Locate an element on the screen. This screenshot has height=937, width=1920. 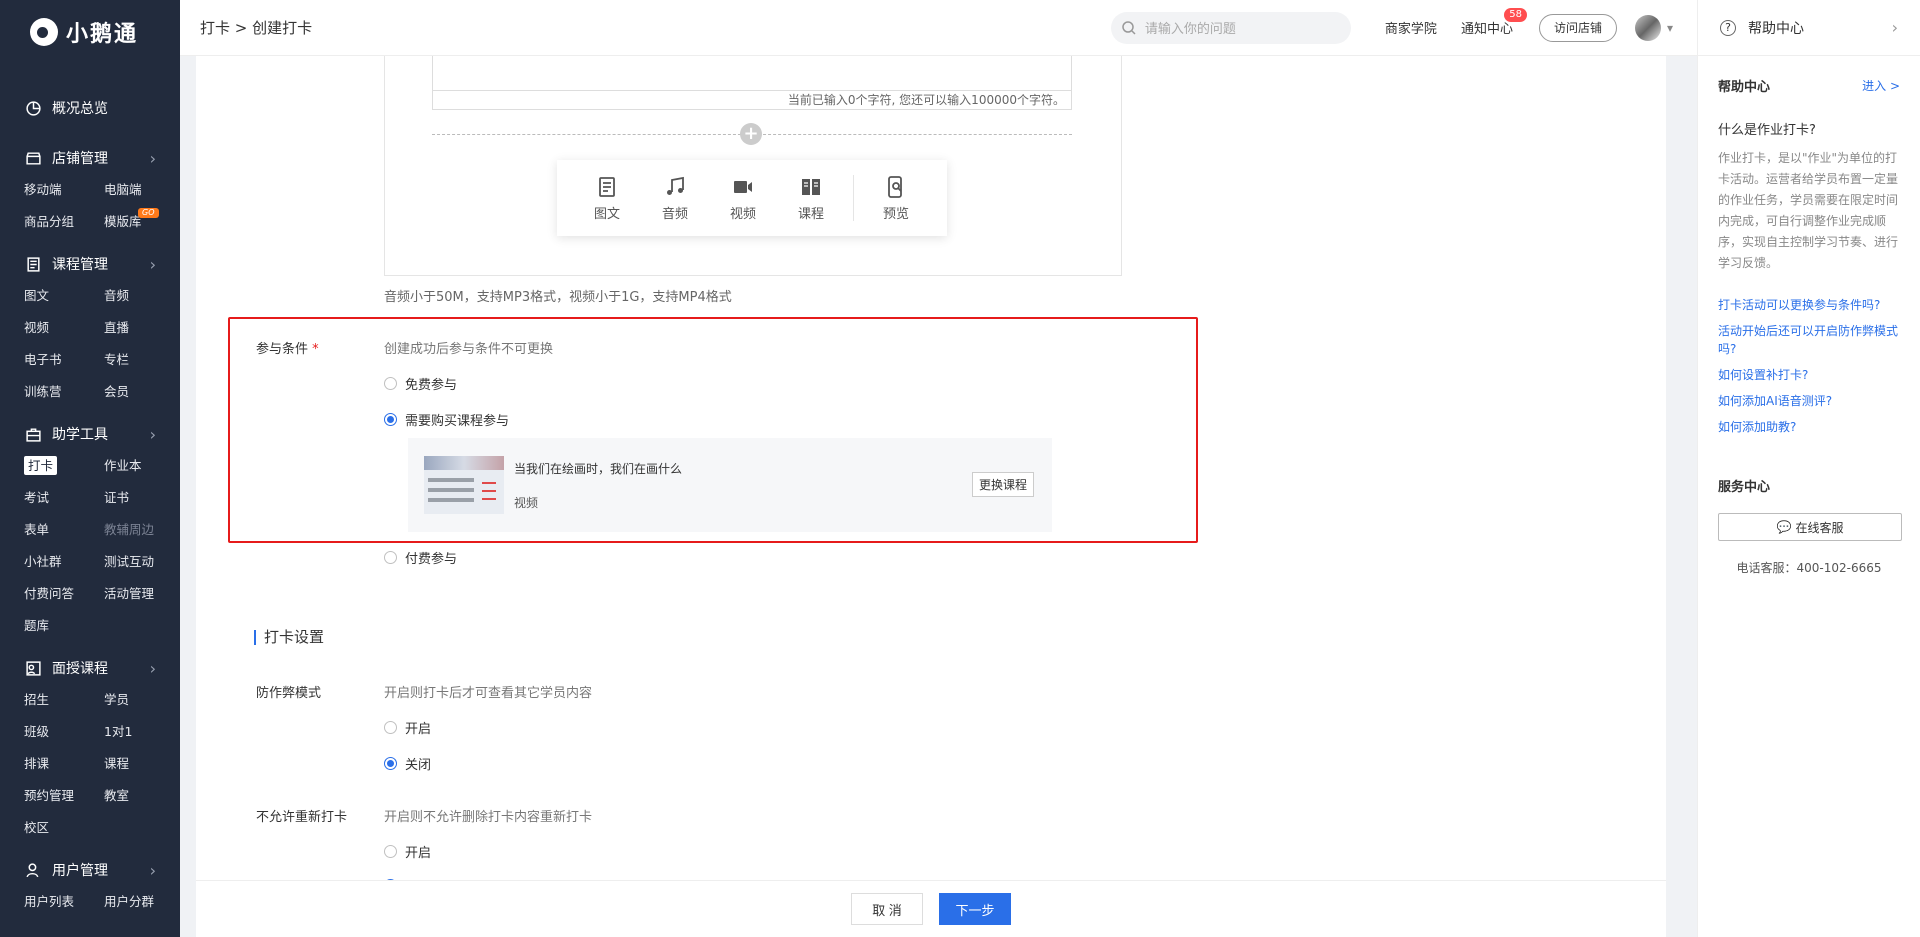
nav-head-course: 课程管理 › is located at coordinates (90, 264).